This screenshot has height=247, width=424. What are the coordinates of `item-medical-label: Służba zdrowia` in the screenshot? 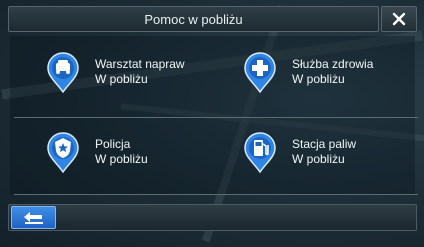 It's located at (333, 64).